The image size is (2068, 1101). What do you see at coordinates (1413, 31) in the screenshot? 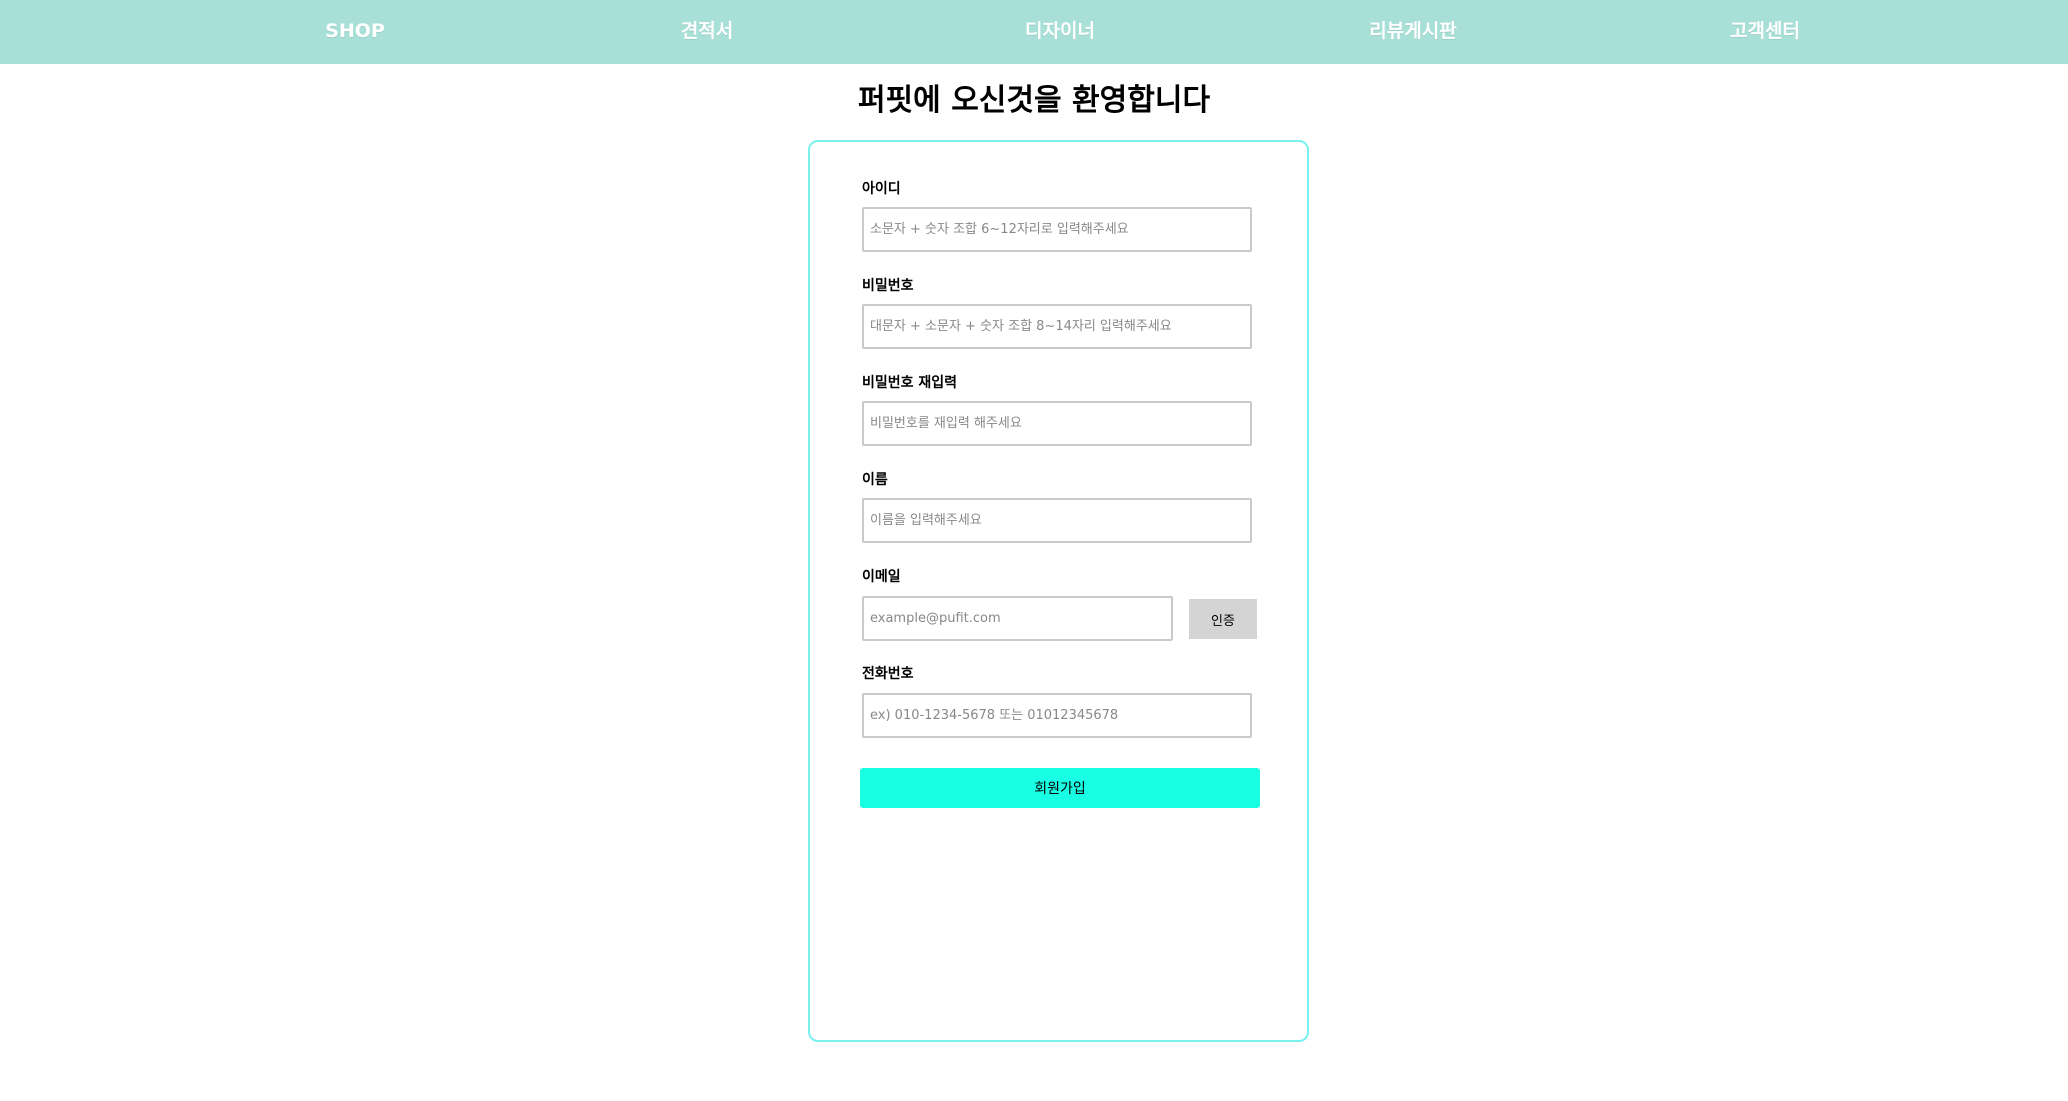
I see `nav-item-review-board: 리뷰게시판` at bounding box center [1413, 31].